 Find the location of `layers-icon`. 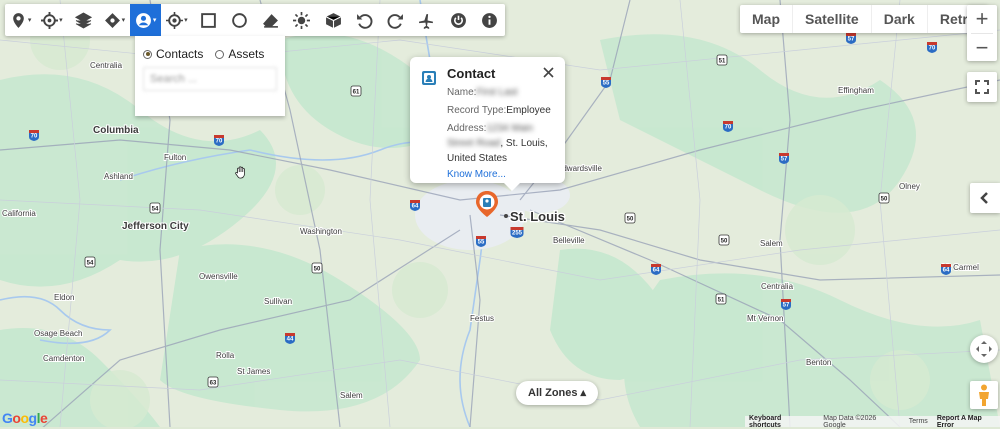

layers-icon is located at coordinates (83, 20).